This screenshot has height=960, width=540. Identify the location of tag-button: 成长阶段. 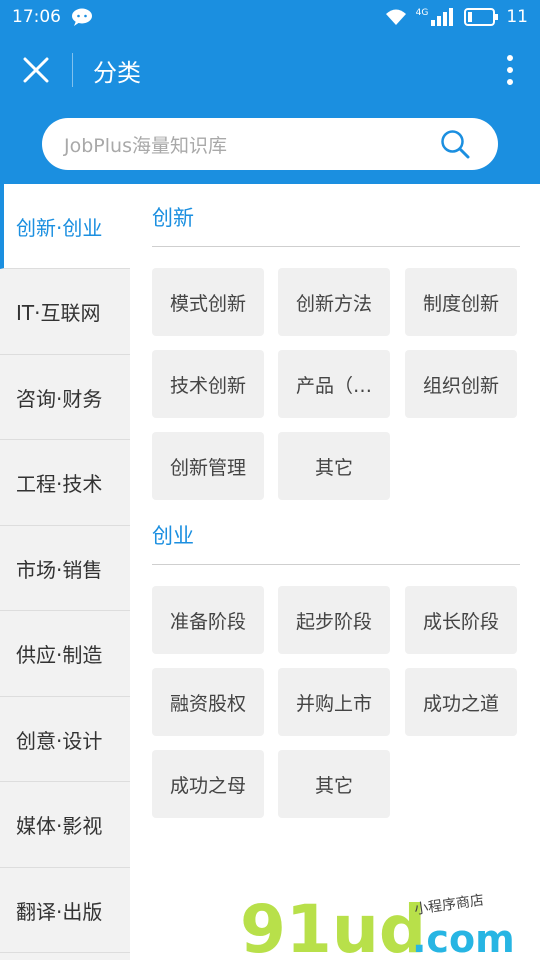
(461, 620).